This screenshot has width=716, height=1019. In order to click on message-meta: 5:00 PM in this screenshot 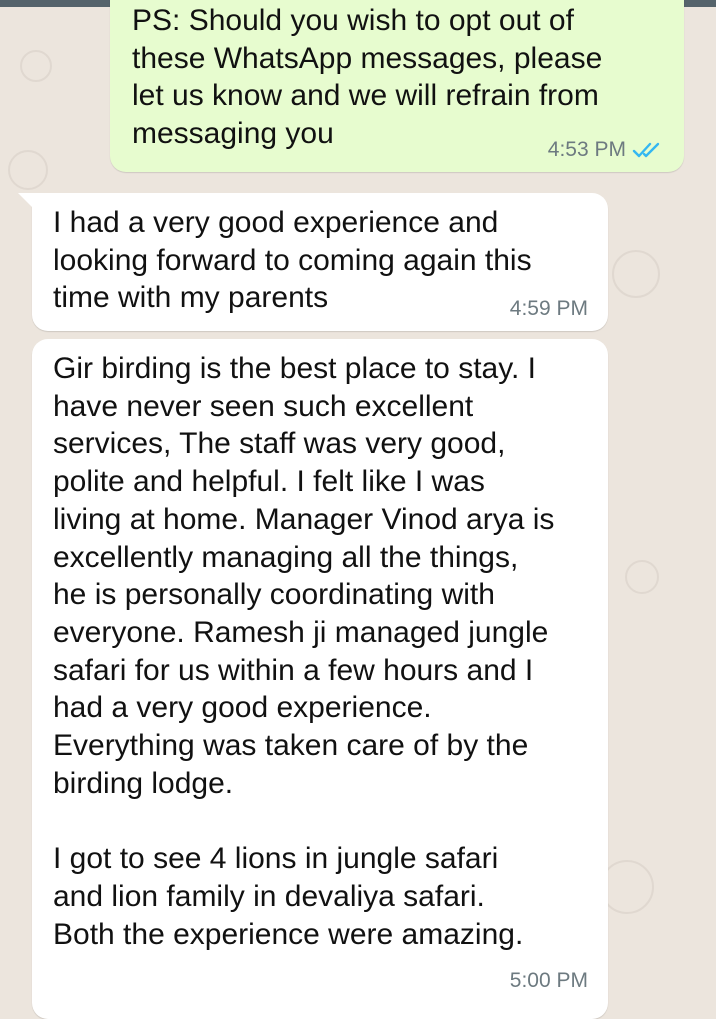, I will do `click(549, 981)`.